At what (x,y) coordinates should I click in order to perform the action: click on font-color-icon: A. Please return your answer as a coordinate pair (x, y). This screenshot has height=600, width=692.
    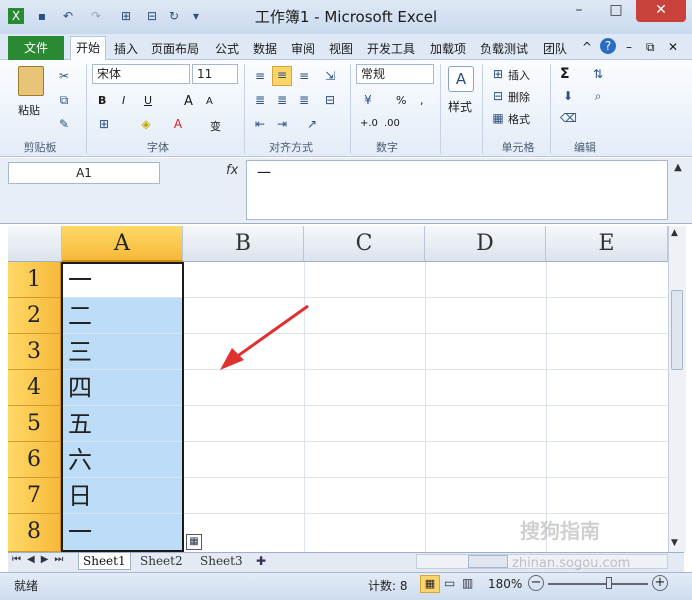
    Looking at the image, I should click on (178, 124).